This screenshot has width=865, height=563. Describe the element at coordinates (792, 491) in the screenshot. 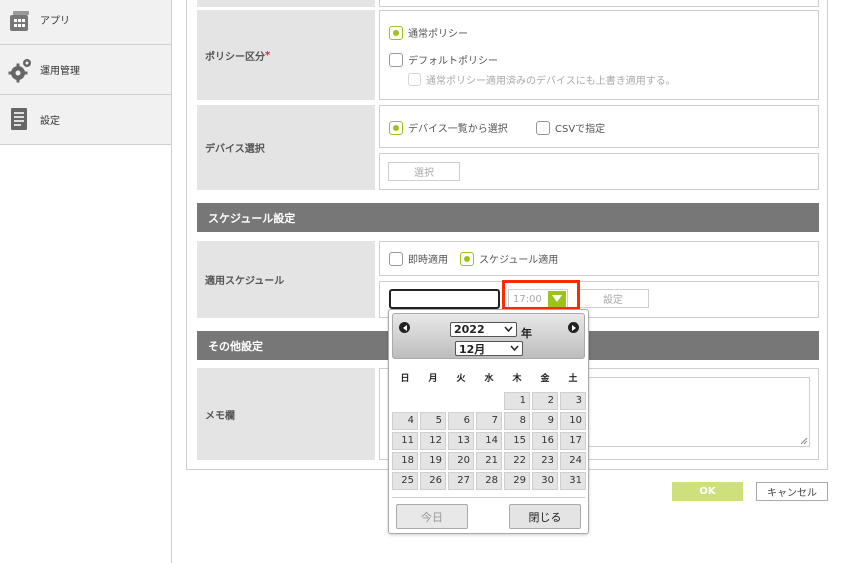

I see `cancel-button: キャンセル` at that location.